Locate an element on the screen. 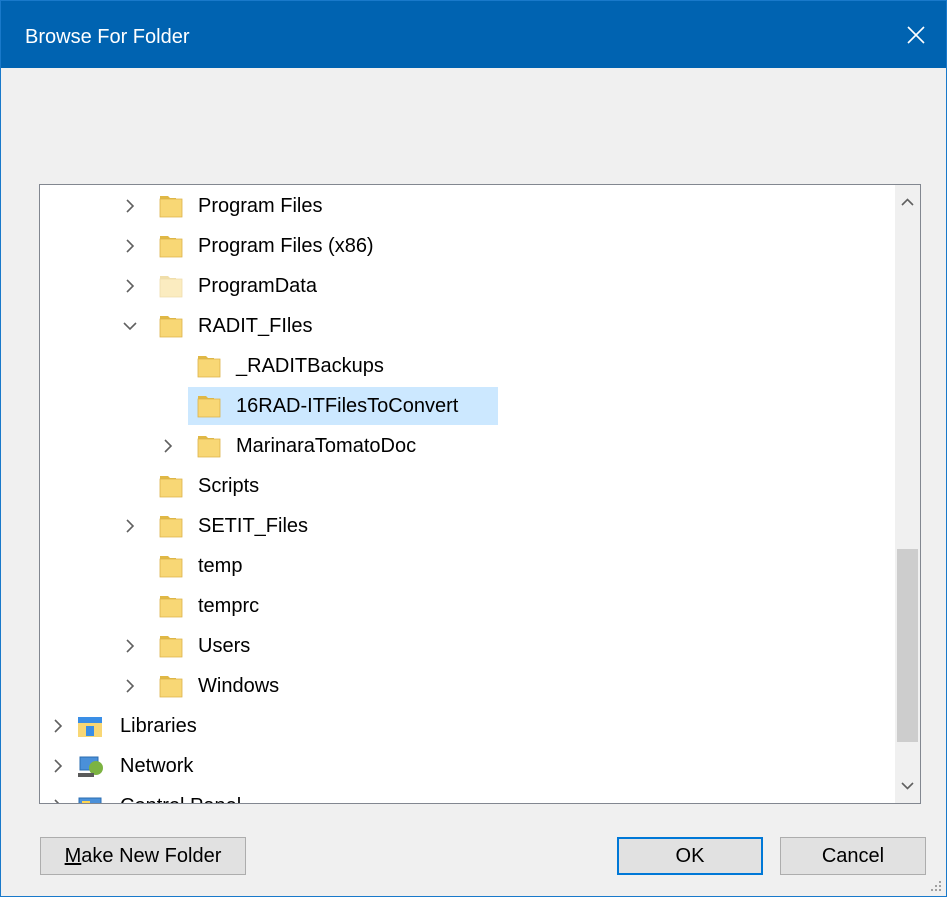  tree-item: _RADITBackups is located at coordinates (467, 366).